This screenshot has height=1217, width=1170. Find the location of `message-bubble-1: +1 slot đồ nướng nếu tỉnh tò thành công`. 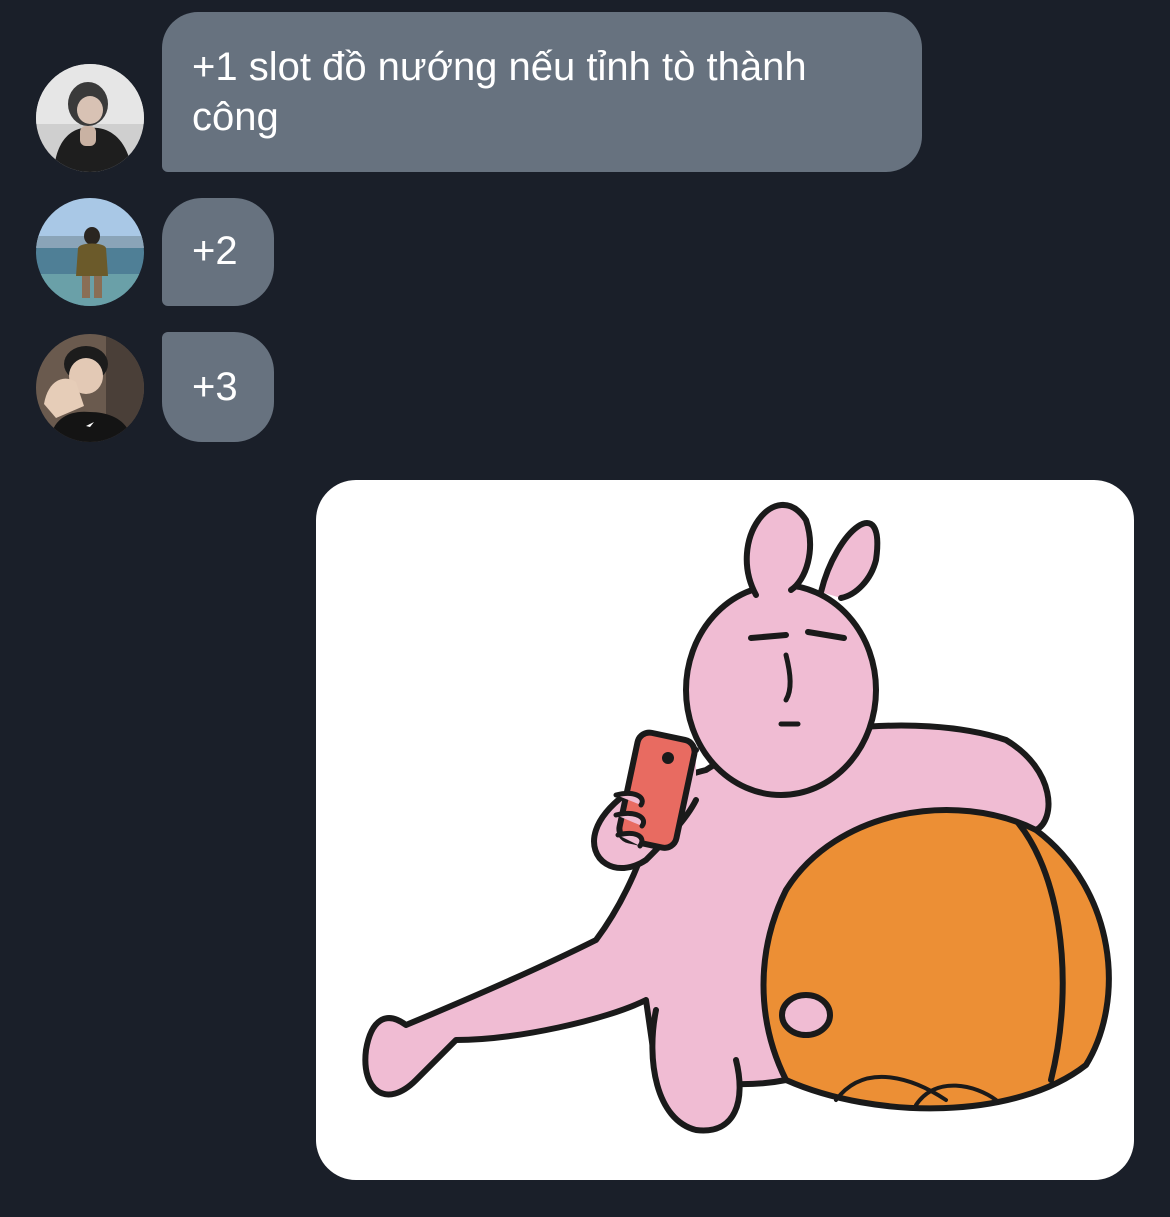

message-bubble-1: +1 slot đồ nướng nếu tỉnh tò thành công is located at coordinates (542, 92).